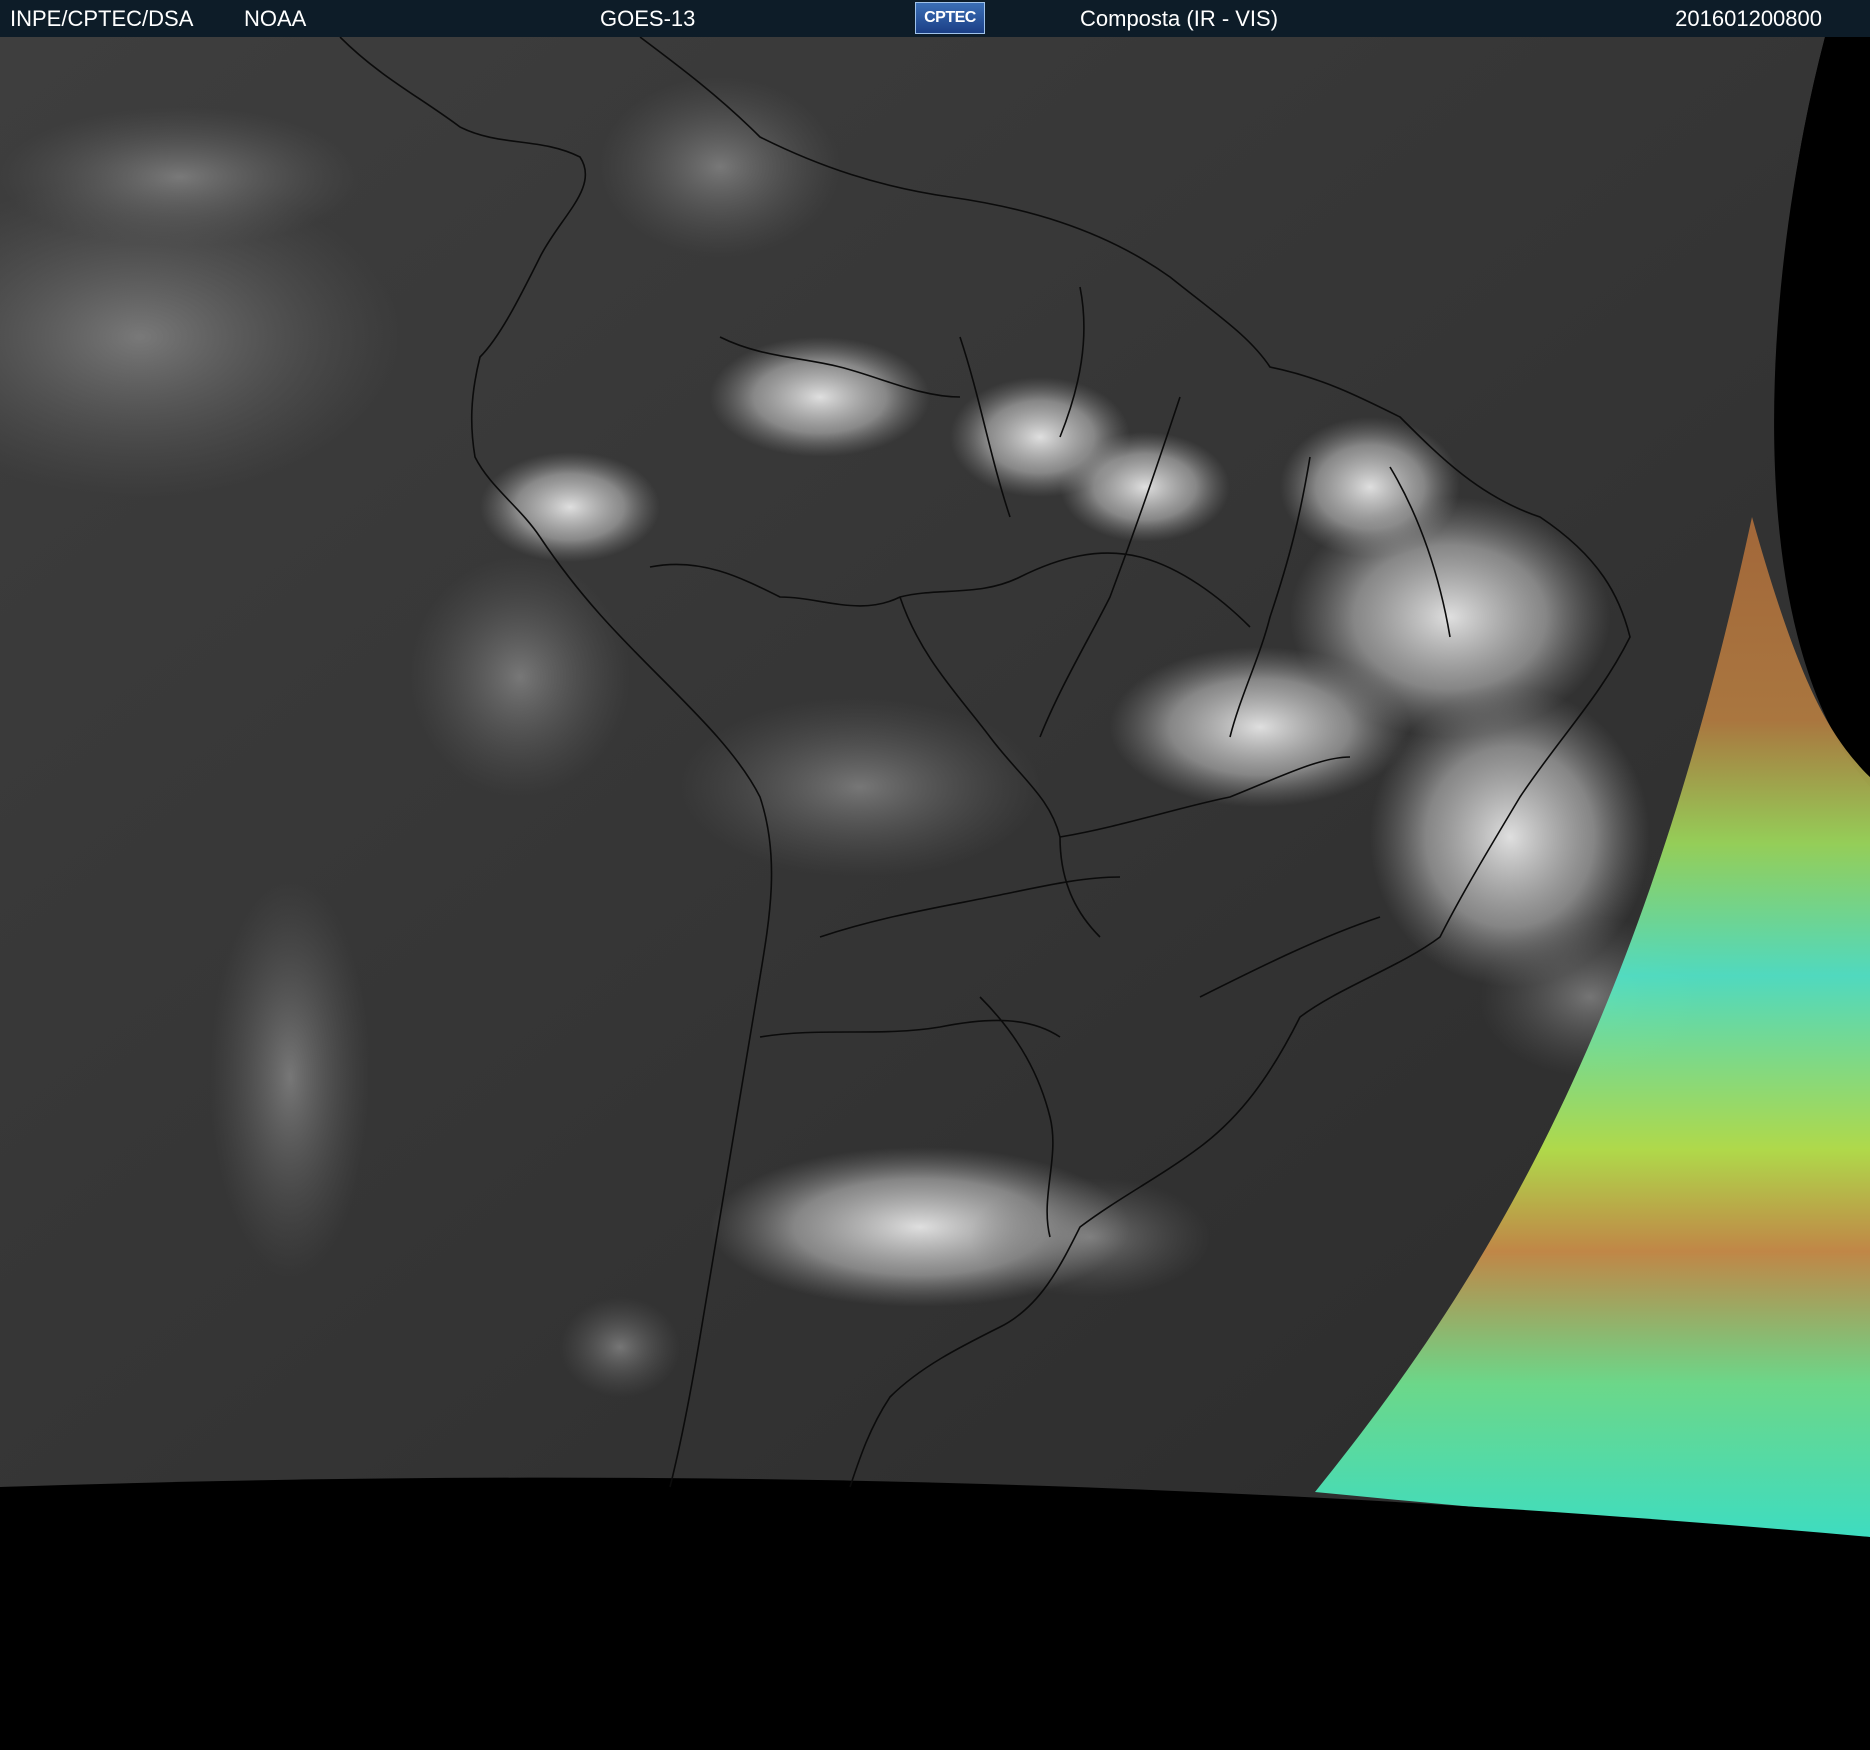 This screenshot has width=1870, height=1750. I want to click on cptec-logo-icon: CPTEC, so click(950, 18).